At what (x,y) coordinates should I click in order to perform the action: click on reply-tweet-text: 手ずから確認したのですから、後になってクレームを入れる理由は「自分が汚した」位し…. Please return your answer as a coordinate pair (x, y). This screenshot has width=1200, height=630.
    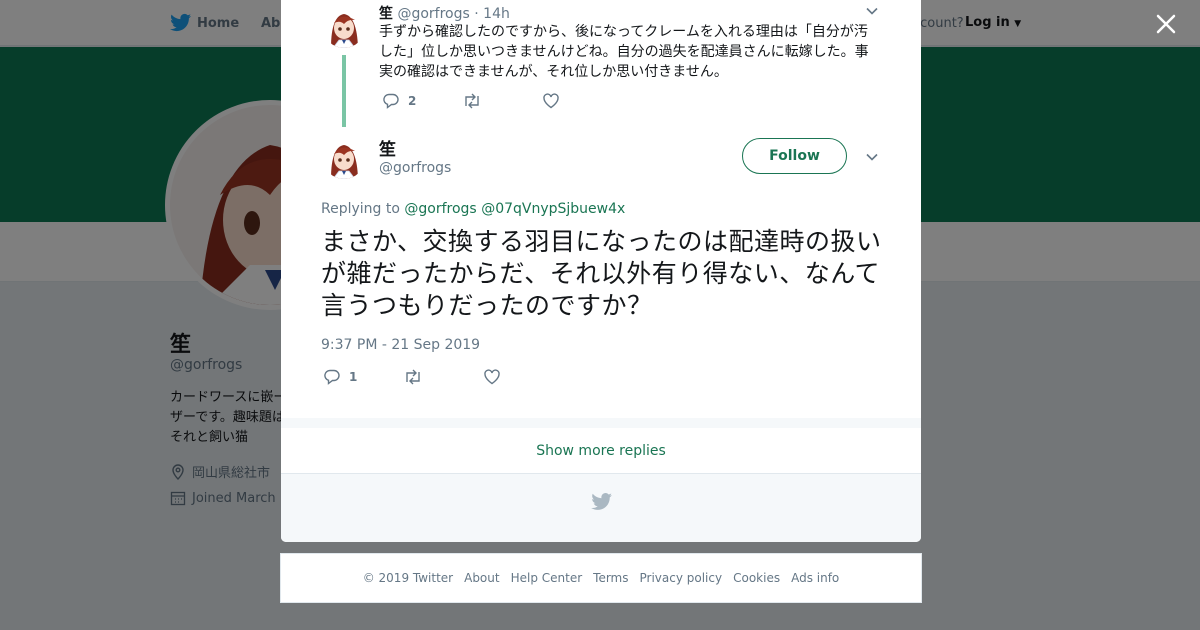
    Looking at the image, I should click on (624, 52).